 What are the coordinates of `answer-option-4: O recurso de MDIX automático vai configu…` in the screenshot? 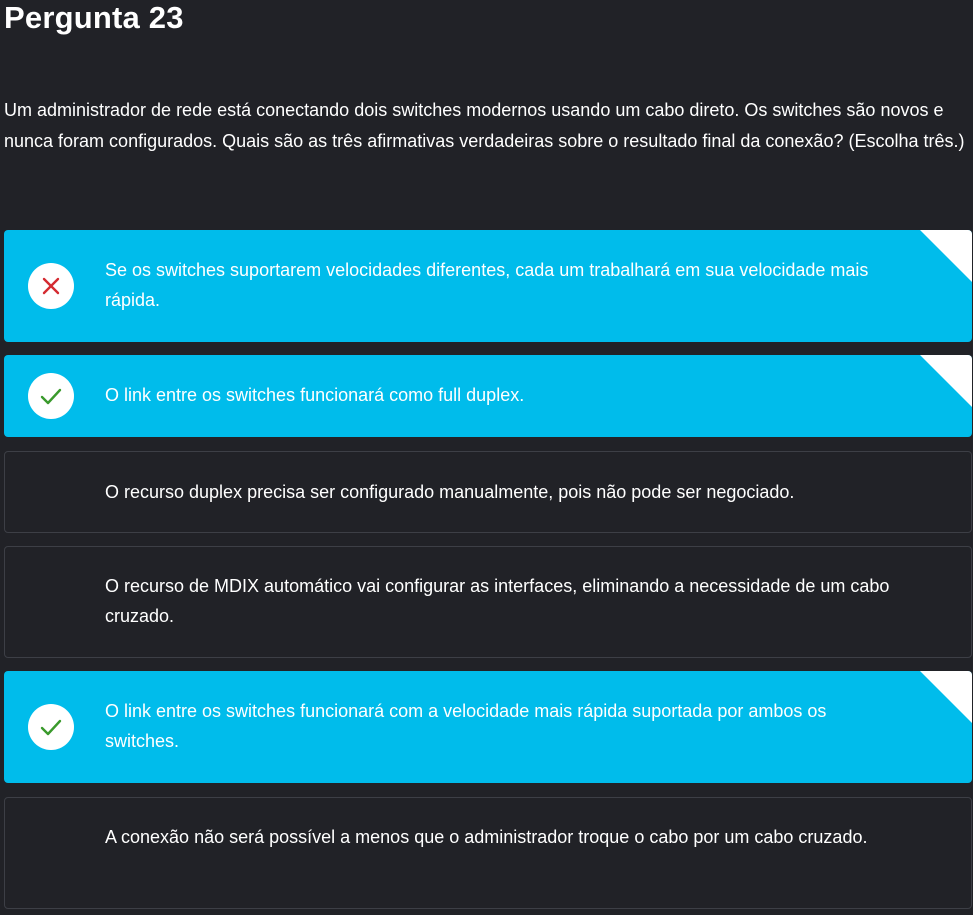 It's located at (488, 602).